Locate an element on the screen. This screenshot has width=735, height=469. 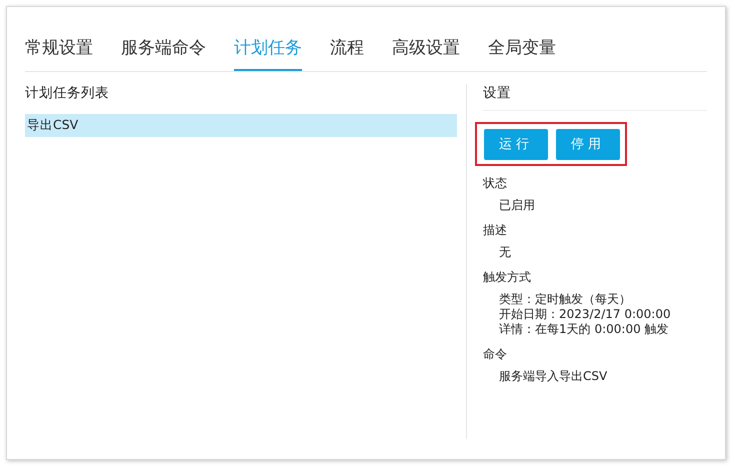
tab: 高级设置 is located at coordinates (426, 53).